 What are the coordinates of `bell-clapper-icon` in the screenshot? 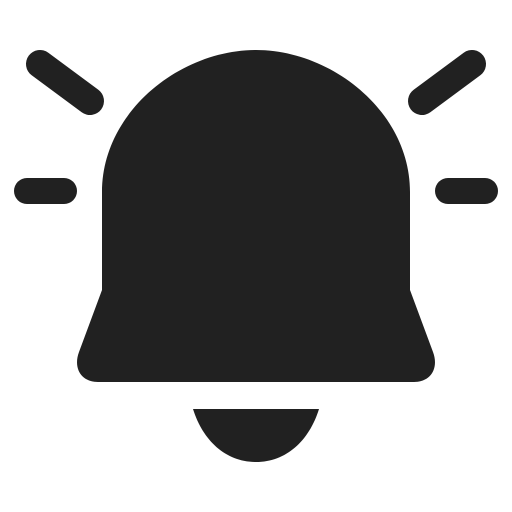 It's located at (256, 435).